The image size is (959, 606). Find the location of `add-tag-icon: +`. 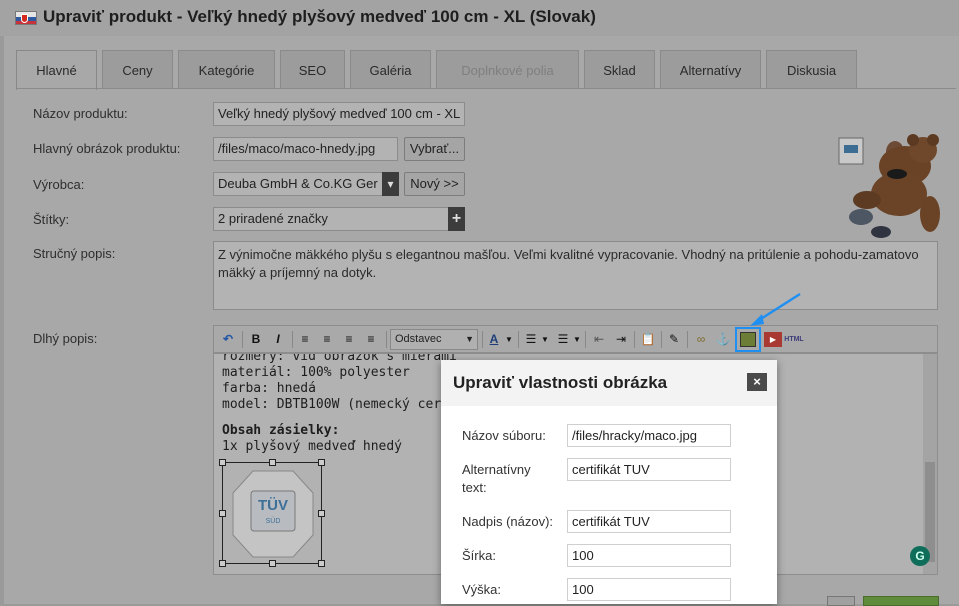

add-tag-icon: + is located at coordinates (456, 219).